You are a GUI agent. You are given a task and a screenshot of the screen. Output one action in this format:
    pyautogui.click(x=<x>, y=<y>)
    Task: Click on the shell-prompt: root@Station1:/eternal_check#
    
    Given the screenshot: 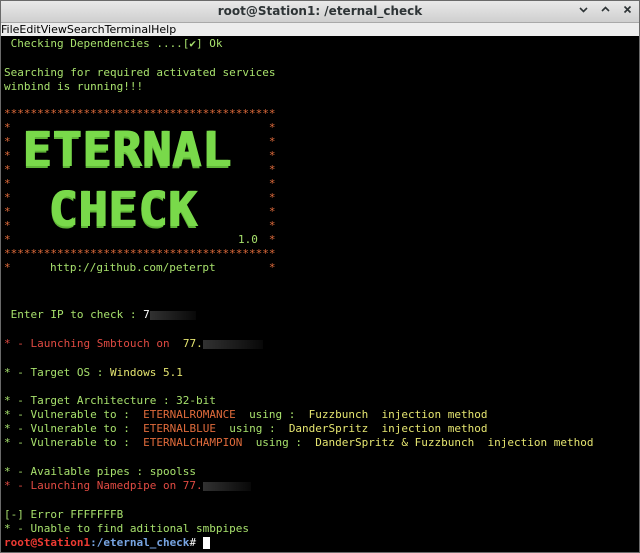 What is the action you would take?
    pyautogui.click(x=107, y=543)
    